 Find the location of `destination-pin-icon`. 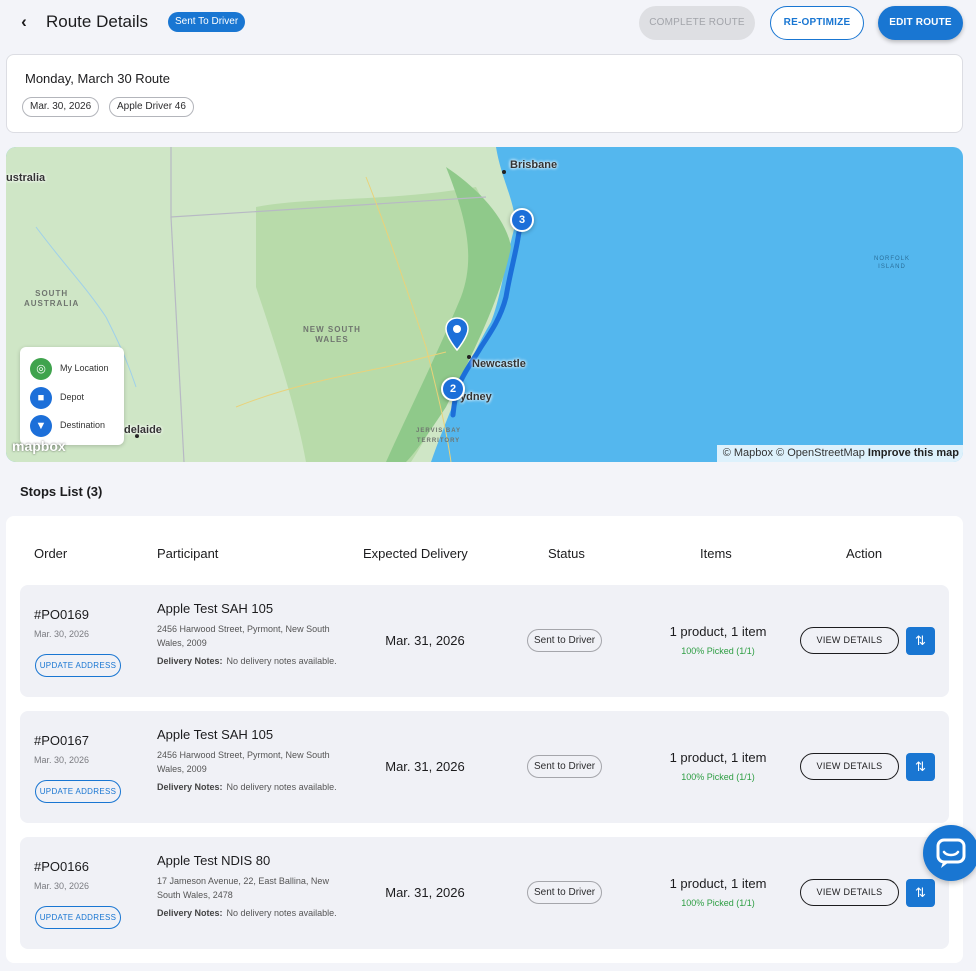

destination-pin-icon is located at coordinates (457, 334).